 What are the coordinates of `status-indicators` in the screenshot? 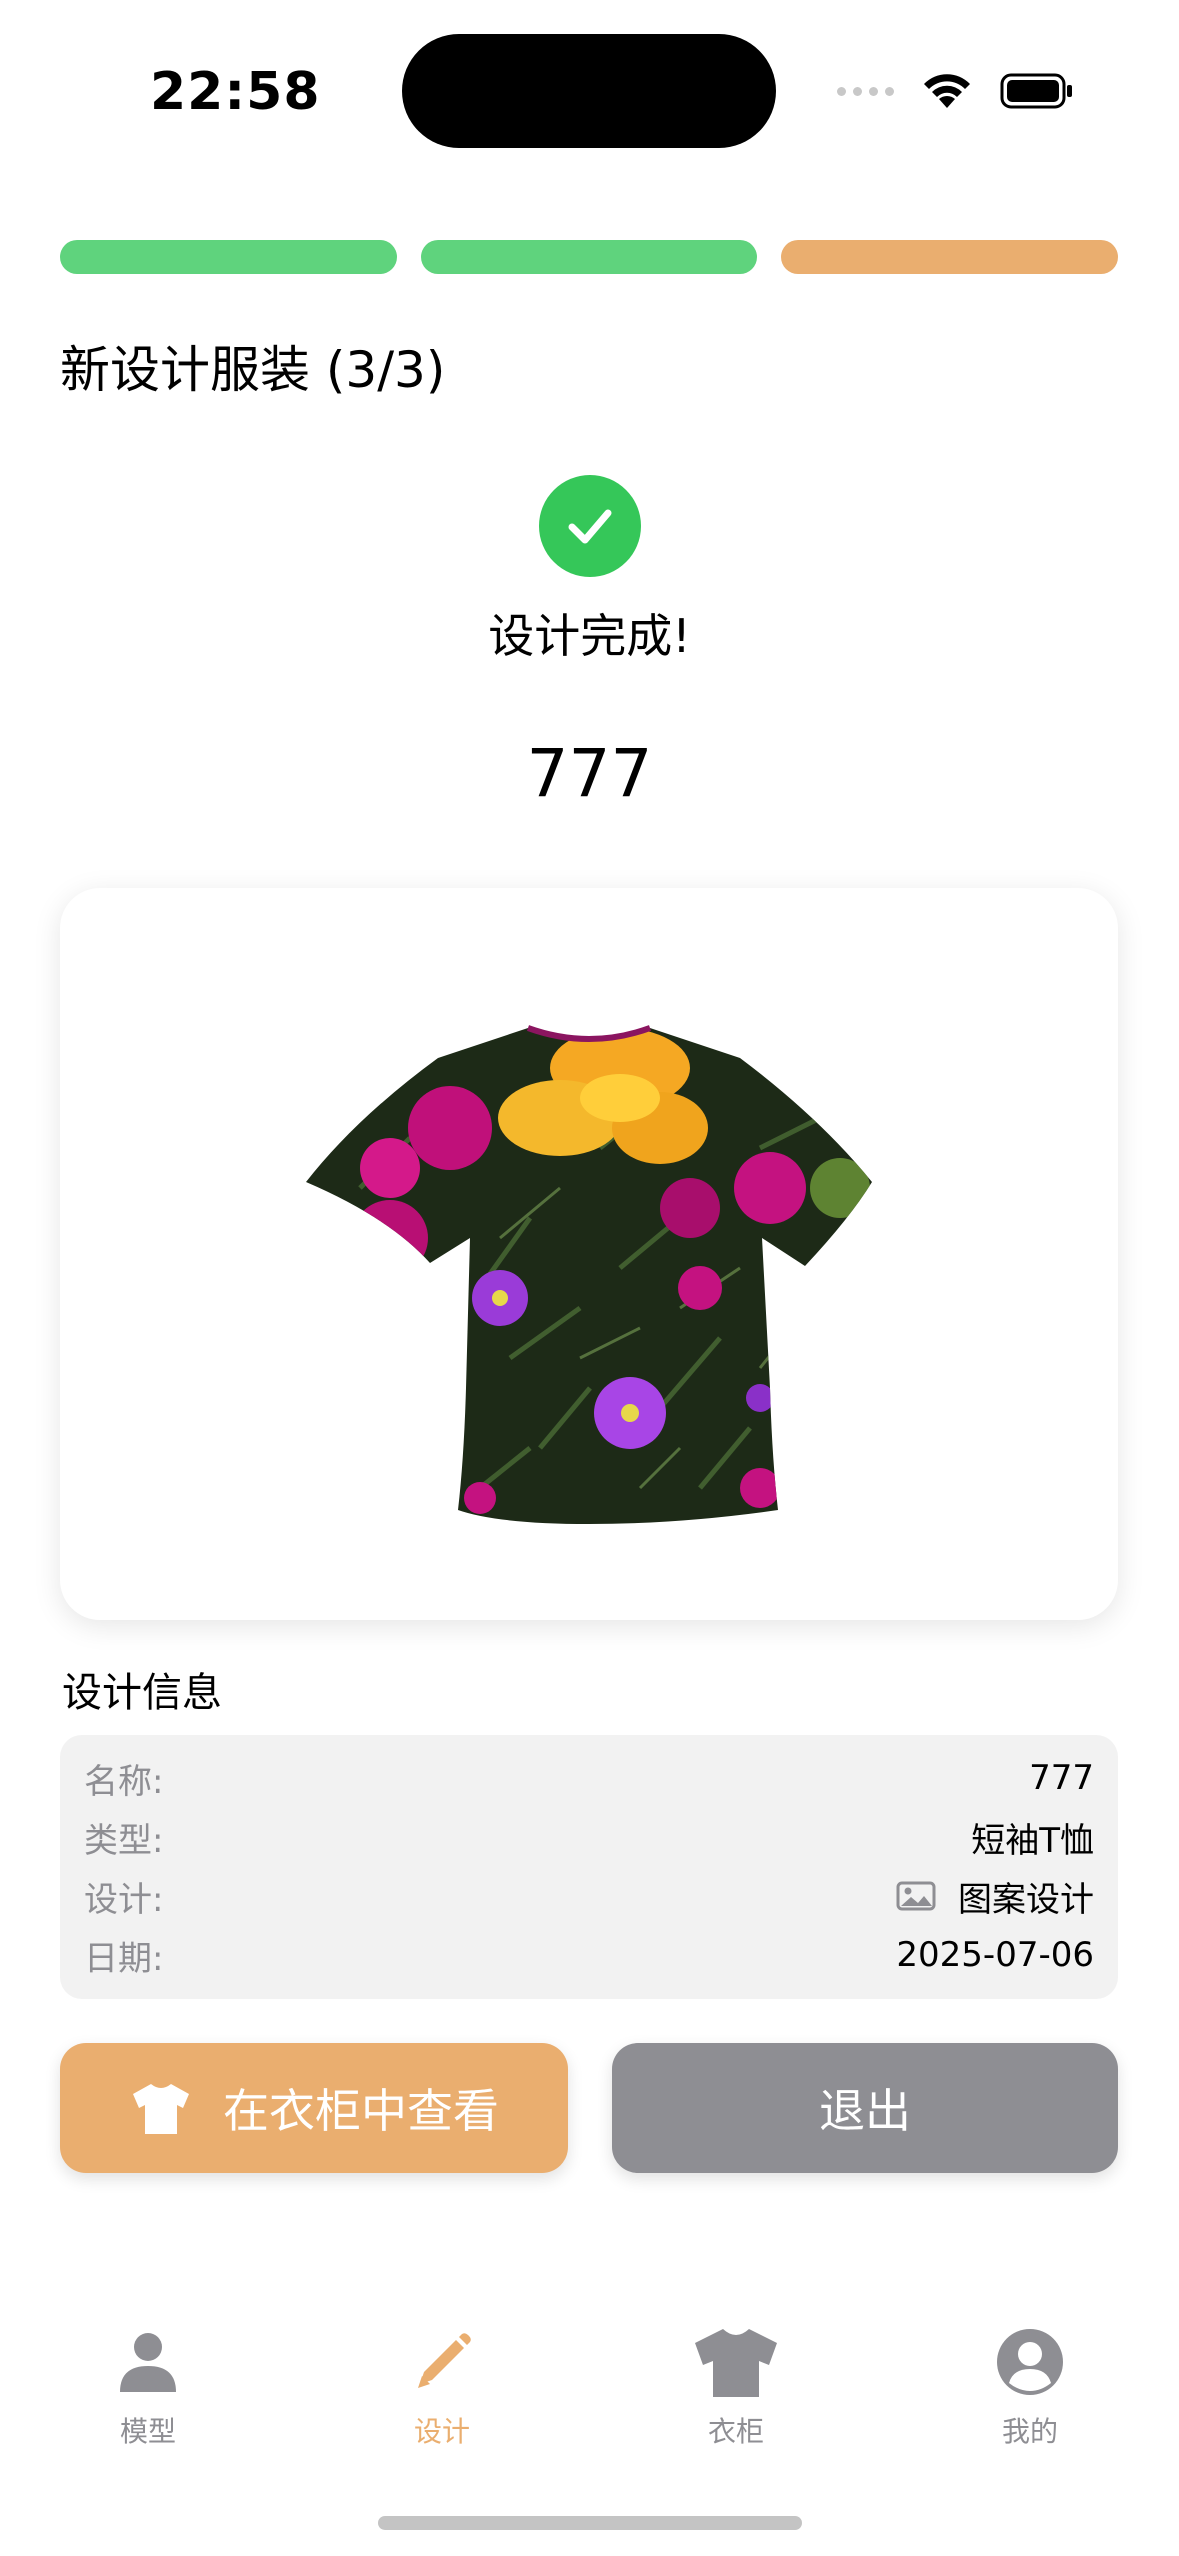 It's located at (955, 91).